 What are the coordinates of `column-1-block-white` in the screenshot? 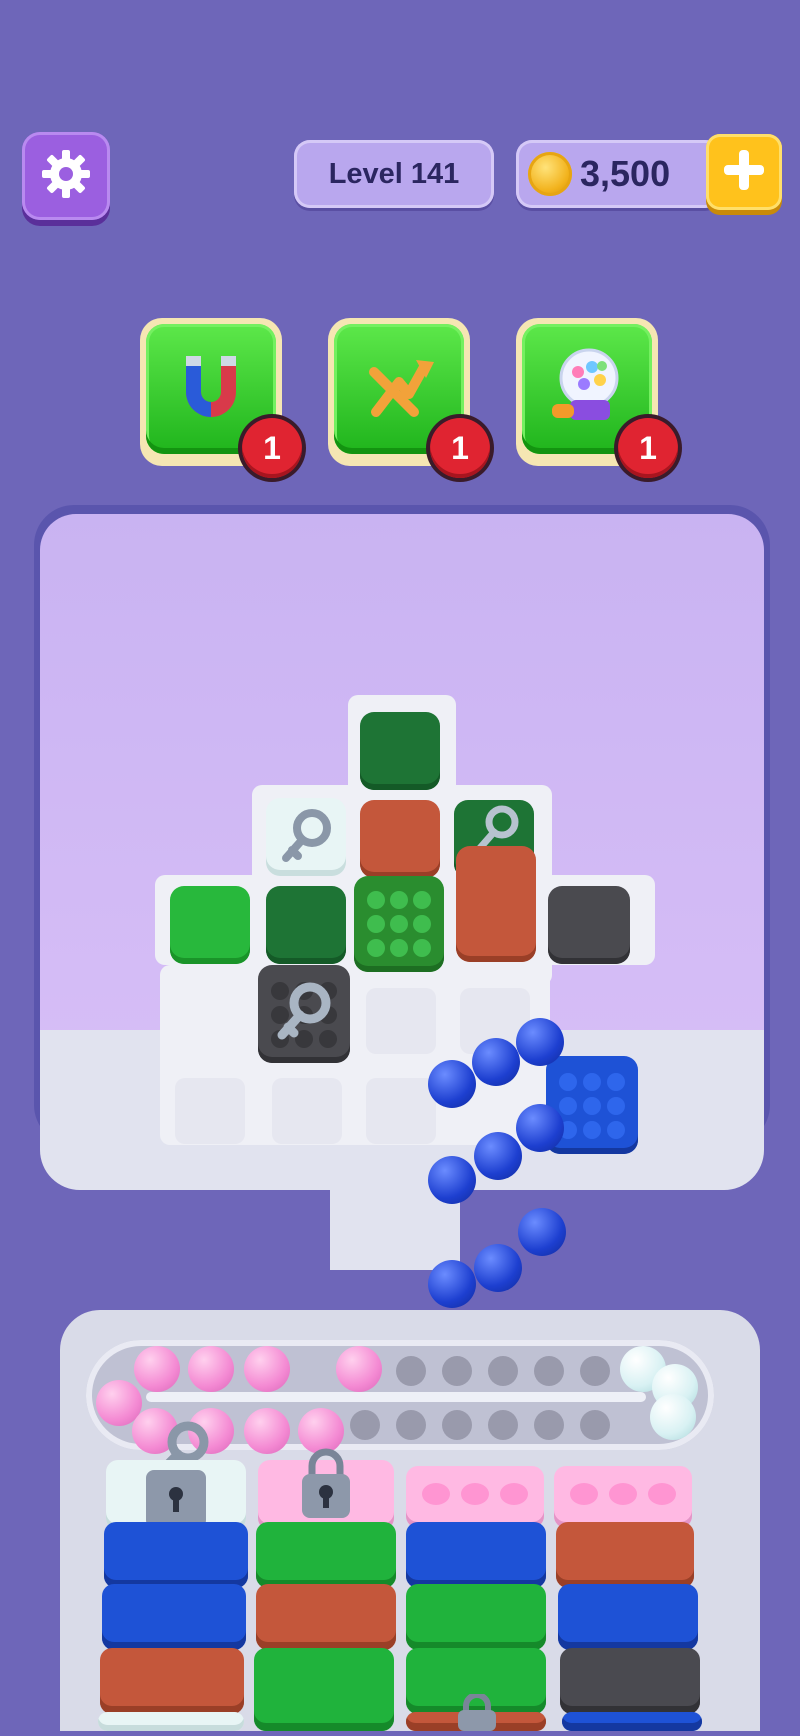 It's located at (171, 1721).